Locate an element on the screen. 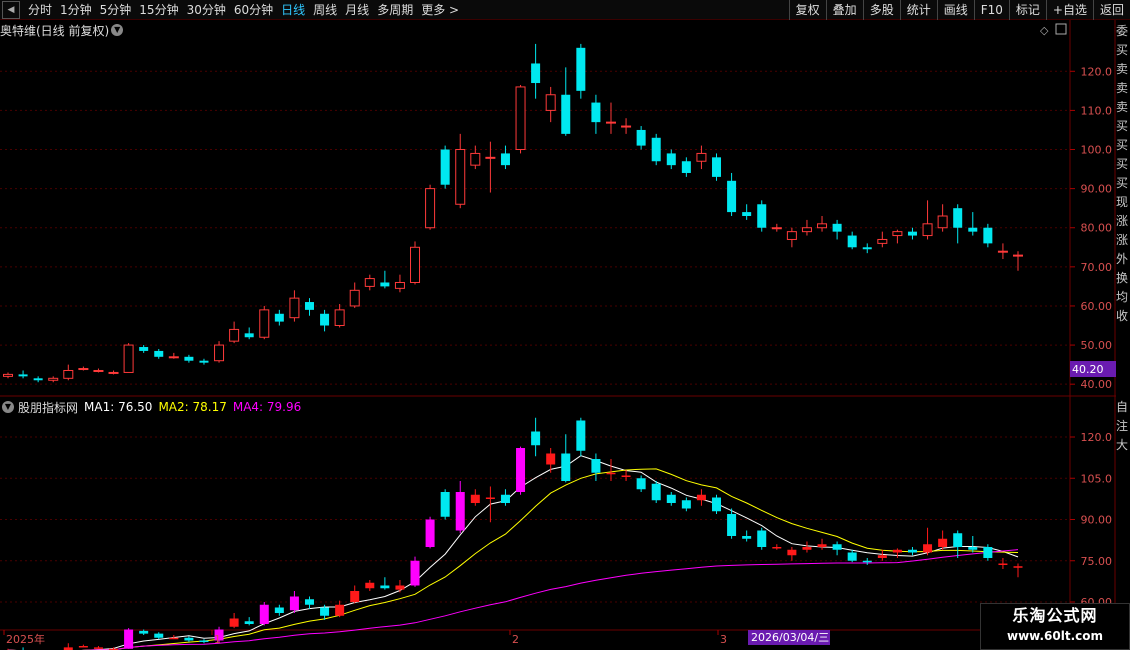 The image size is (1130, 650). price-tick-label: 70.00 is located at coordinates (1097, 267).